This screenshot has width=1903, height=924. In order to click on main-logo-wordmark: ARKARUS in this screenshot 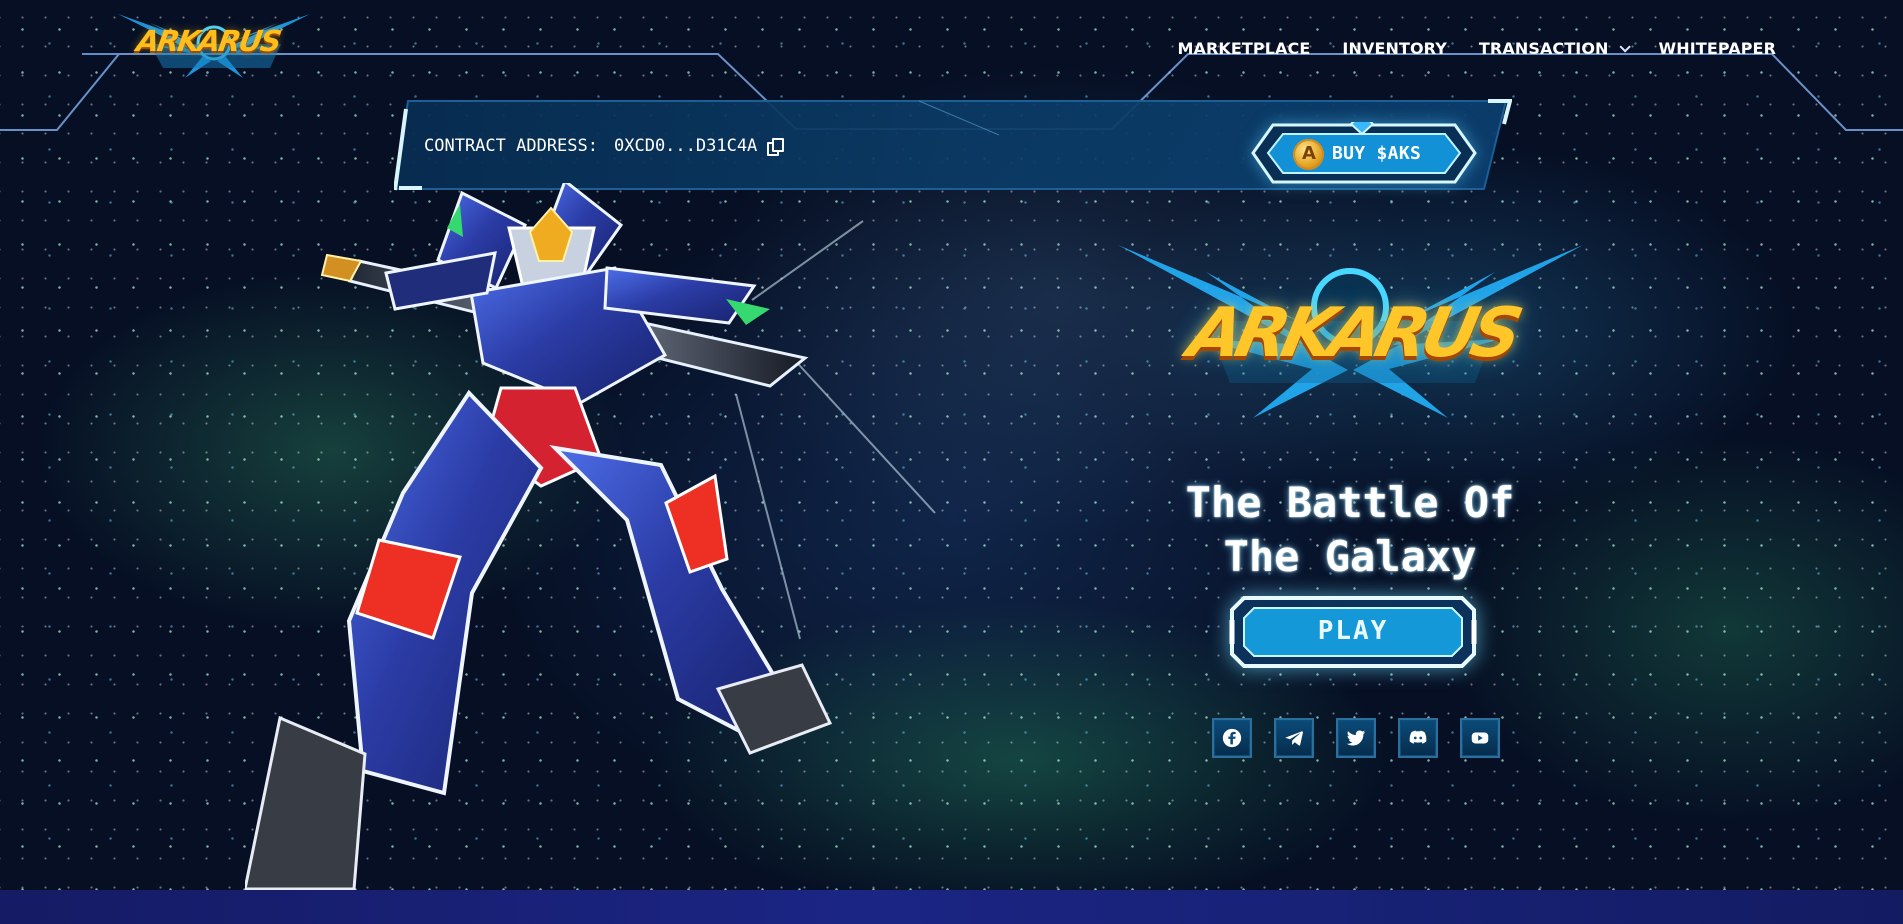, I will do `click(1352, 333)`.